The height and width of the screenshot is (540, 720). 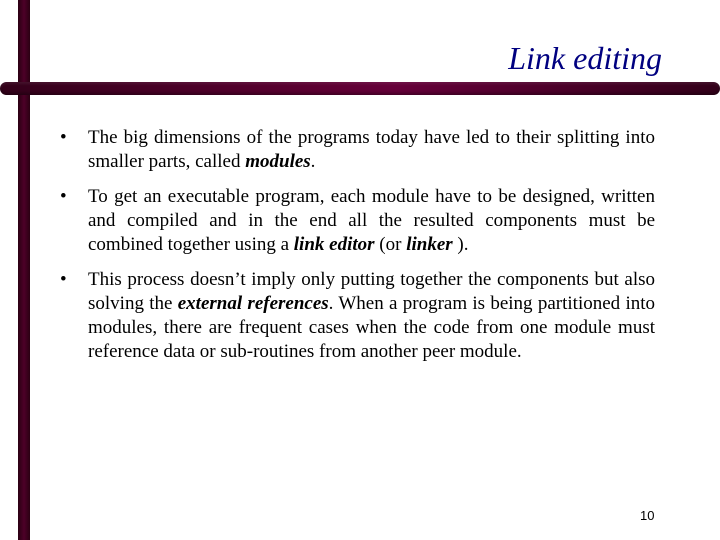 I want to click on page-number: 10, so click(x=647, y=515).